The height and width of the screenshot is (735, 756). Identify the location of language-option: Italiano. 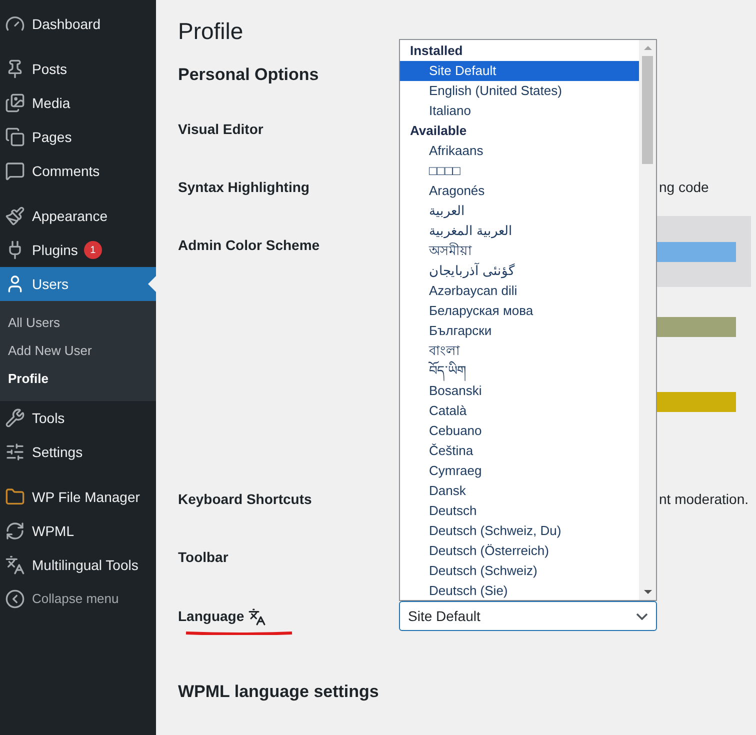
(519, 111).